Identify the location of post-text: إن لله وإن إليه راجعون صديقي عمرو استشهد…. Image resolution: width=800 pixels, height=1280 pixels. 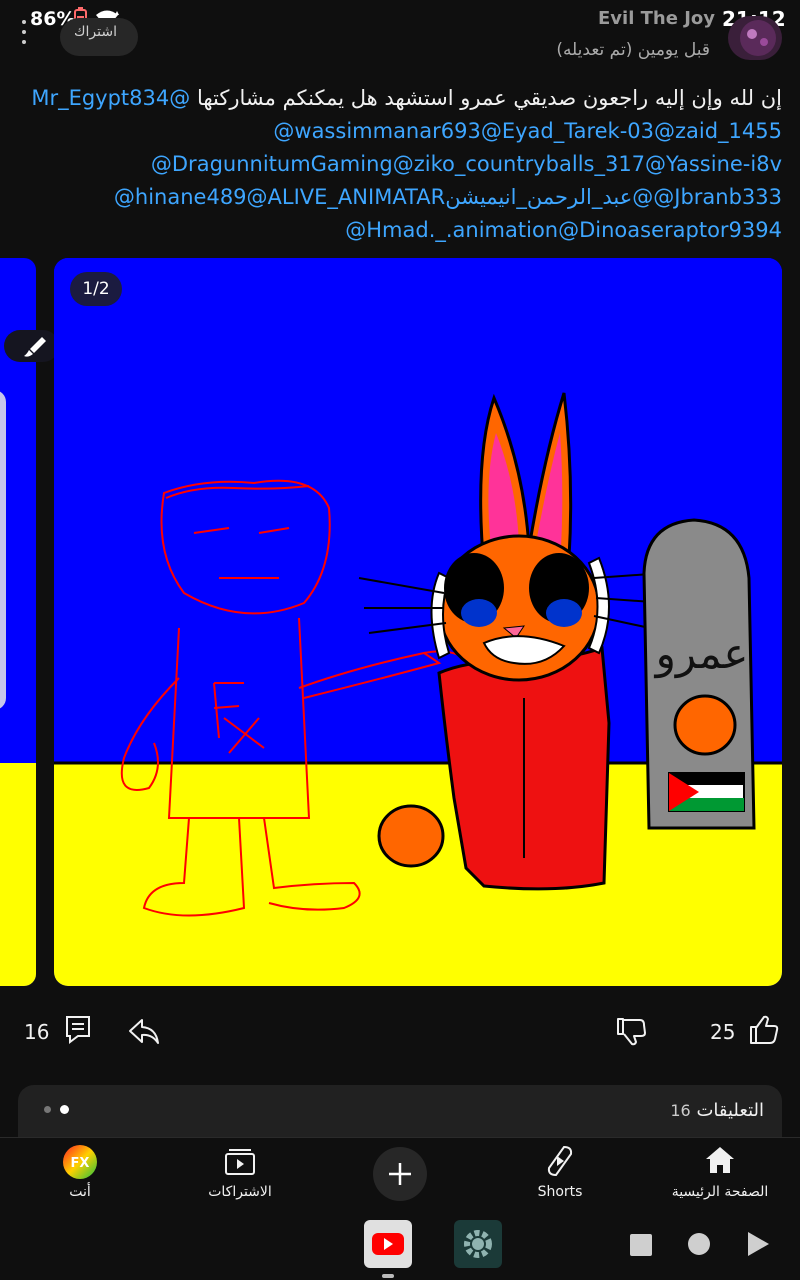
(401, 164).